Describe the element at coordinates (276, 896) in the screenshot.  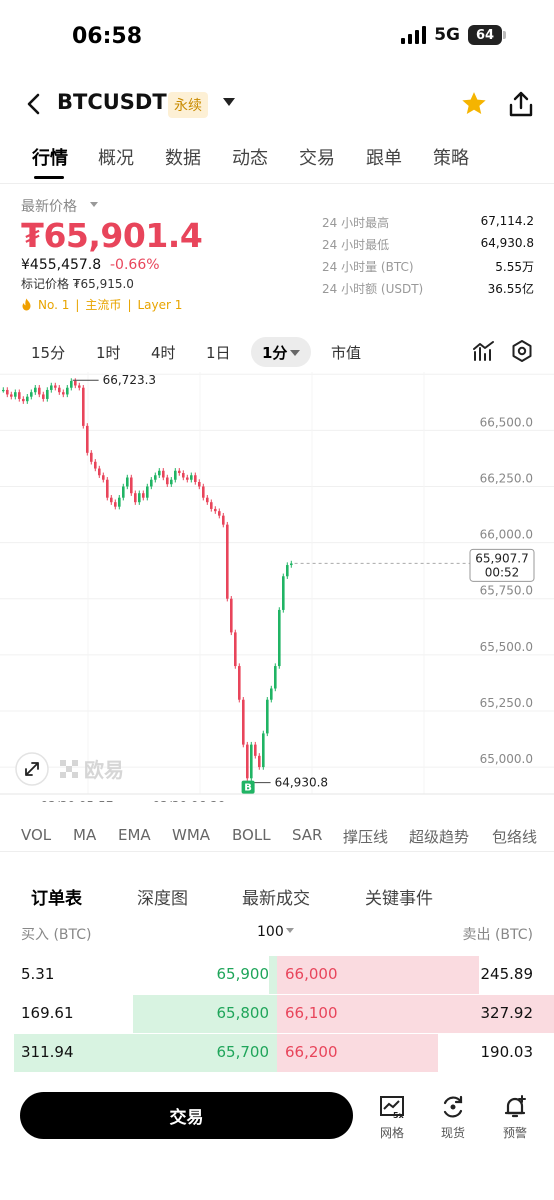
I see `tab-latest-trades: 最新成交` at that location.